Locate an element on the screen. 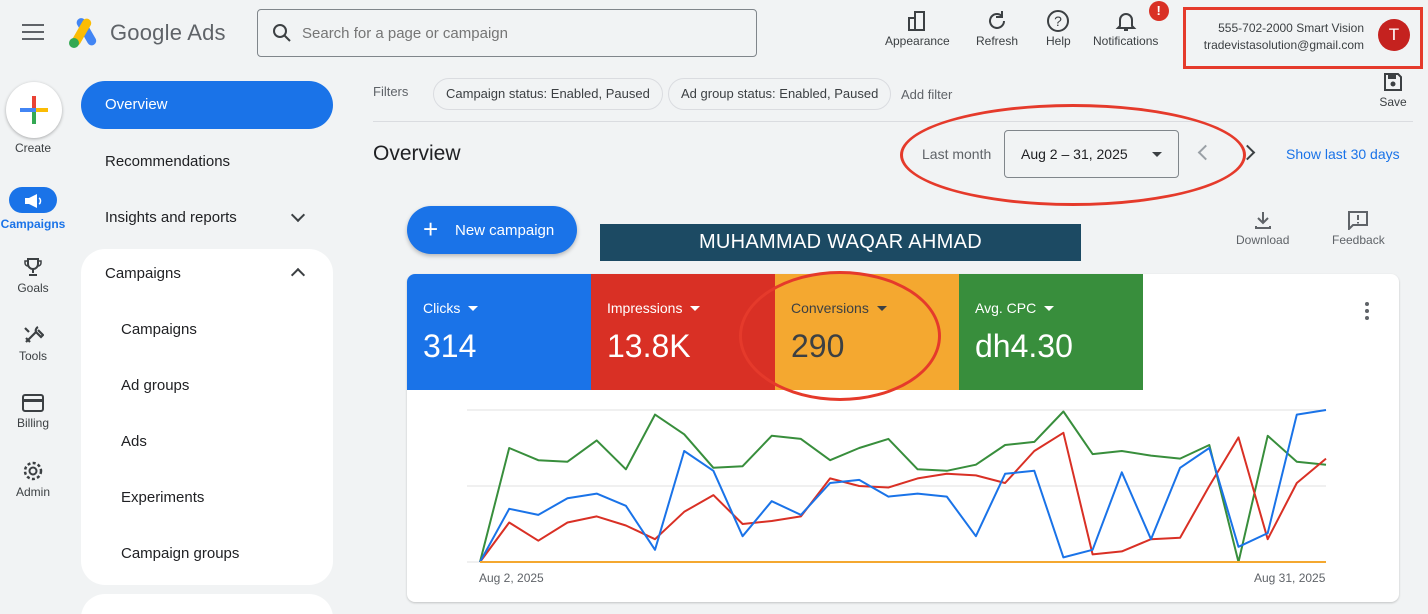 The width and height of the screenshot is (1428, 614). rail-goals: Goals is located at coordinates (33, 275).